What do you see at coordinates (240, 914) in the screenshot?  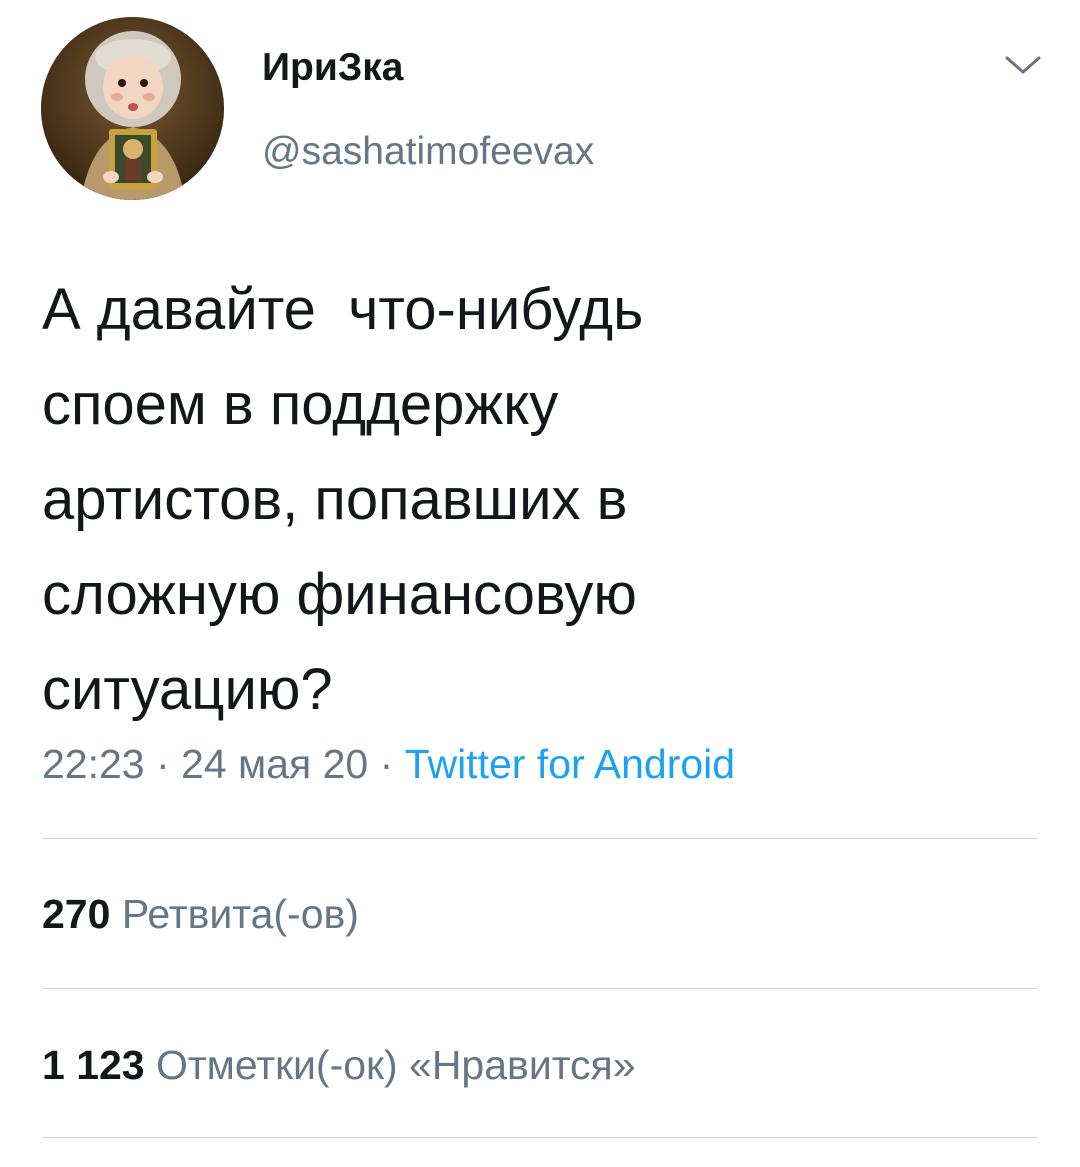 I see `retweets-label: Ретвита(-ов)` at bounding box center [240, 914].